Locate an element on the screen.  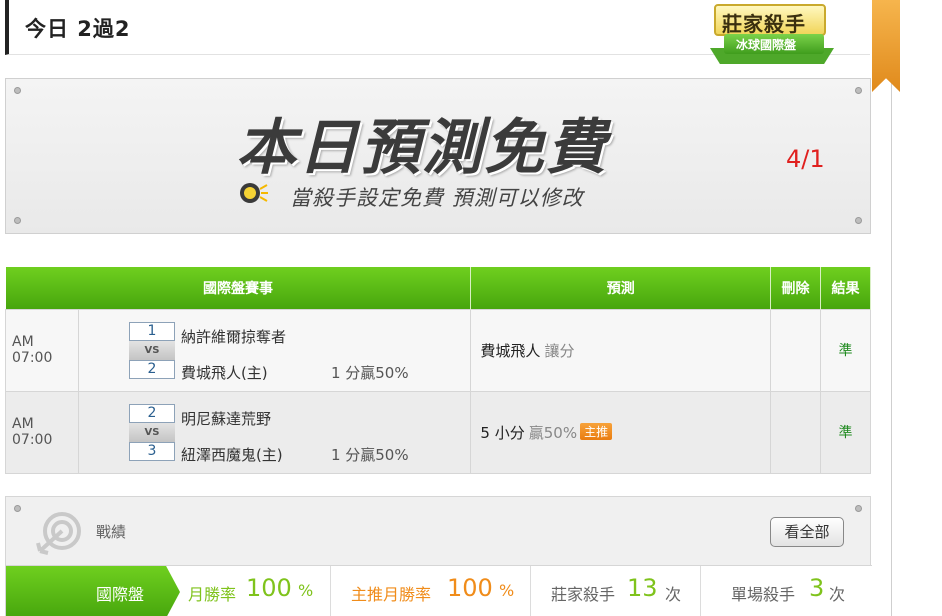
team2-number: 3 is located at coordinates (151, 451).